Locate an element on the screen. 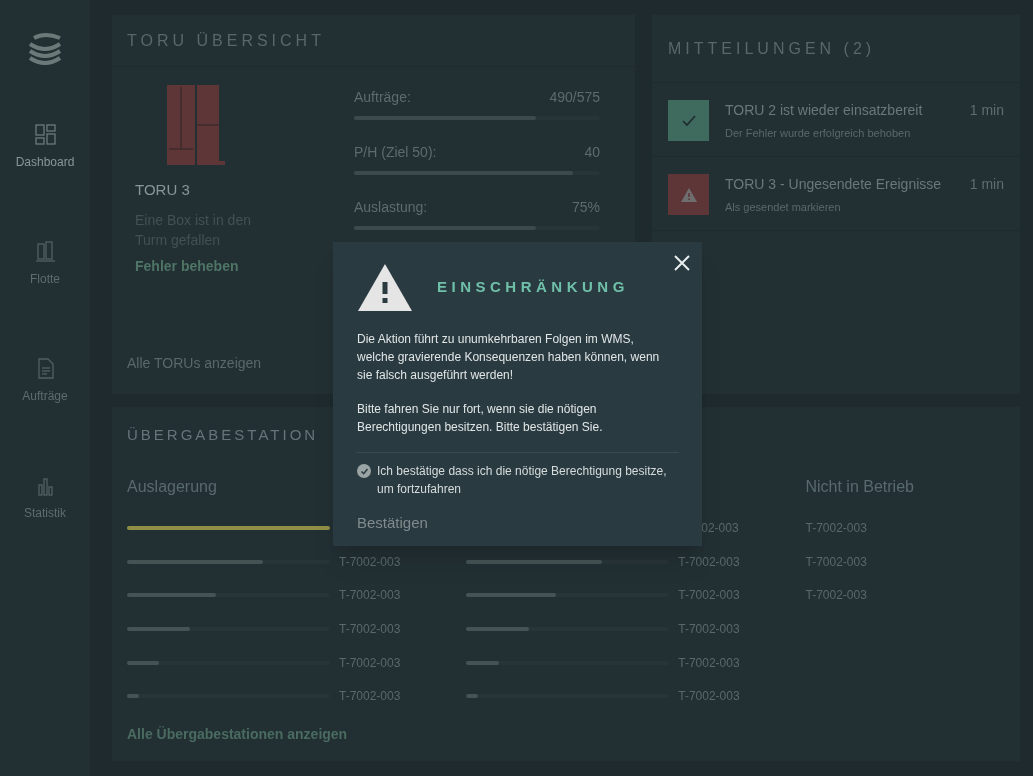  metric-value: 75% is located at coordinates (585, 207).